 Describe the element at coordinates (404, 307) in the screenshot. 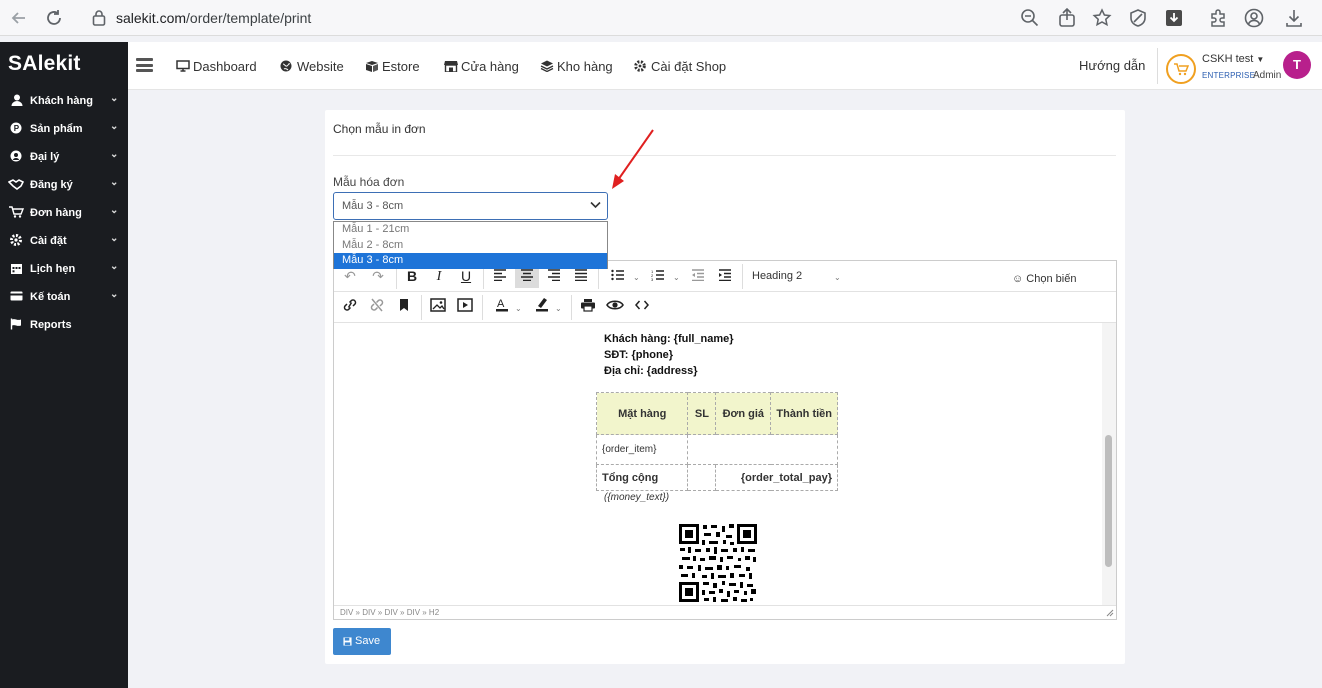

I see `bookmark-icon` at that location.